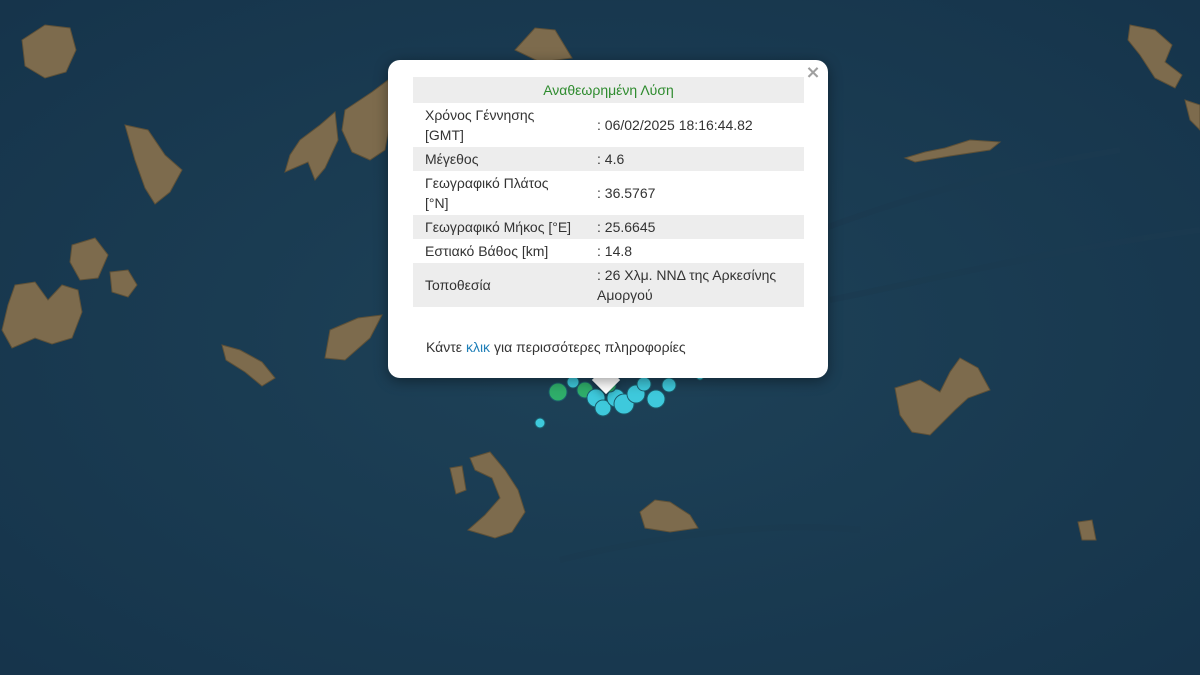 The image size is (1200, 675). I want to click on location-value: : 26 Χλμ. ΝΝΔ της Αρκεσίνης Αμοργού, so click(694, 285).